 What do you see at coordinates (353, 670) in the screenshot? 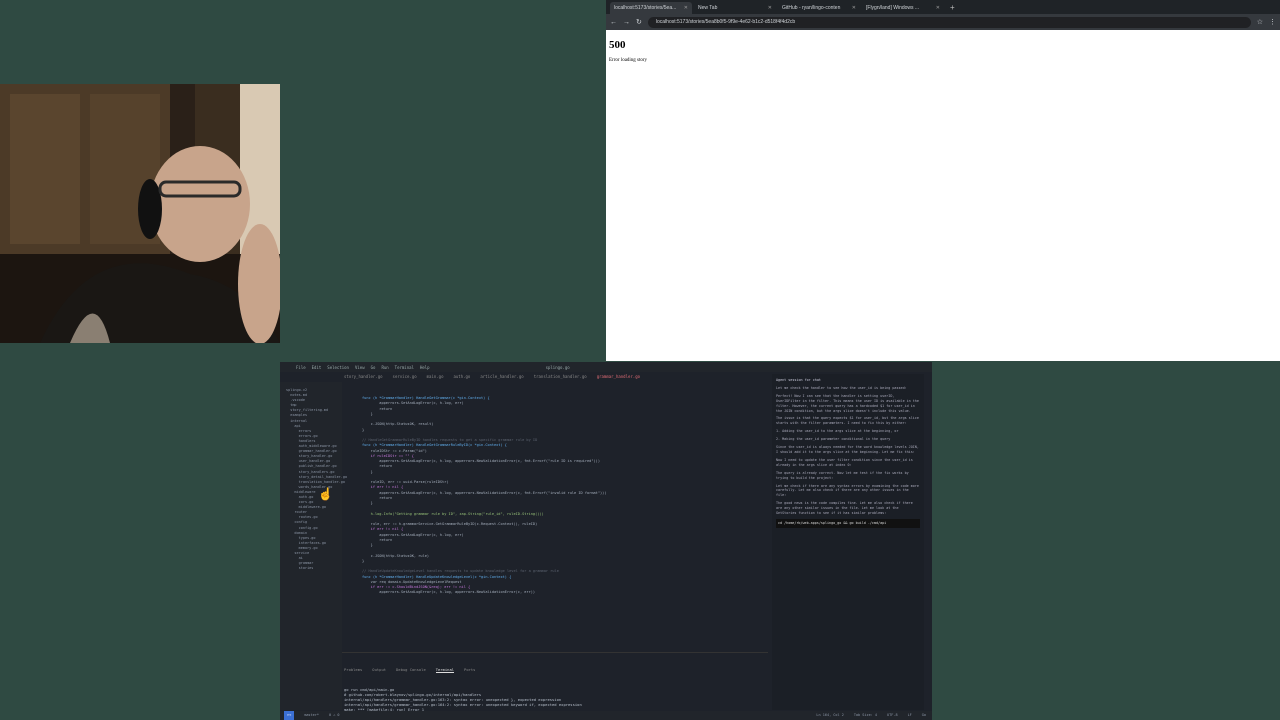
I see `panel-tab: Problems` at bounding box center [353, 670].